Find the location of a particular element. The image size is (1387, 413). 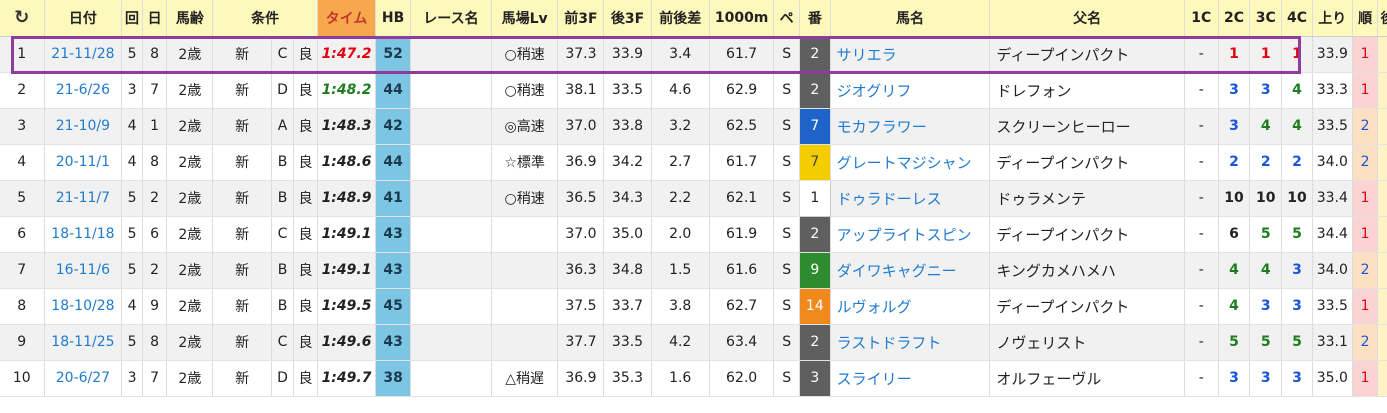

col-c3: 3C is located at coordinates (1266, 18).